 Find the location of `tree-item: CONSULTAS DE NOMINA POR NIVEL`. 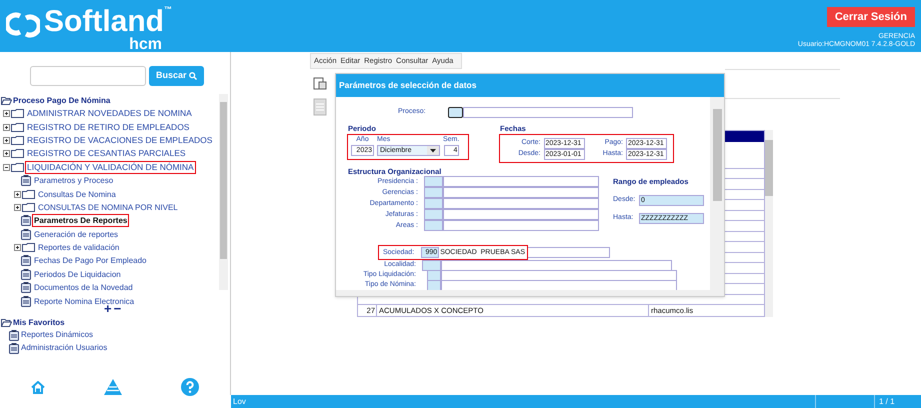

tree-item: CONSULTAS DE NOMINA POR NIVEL is located at coordinates (108, 207).